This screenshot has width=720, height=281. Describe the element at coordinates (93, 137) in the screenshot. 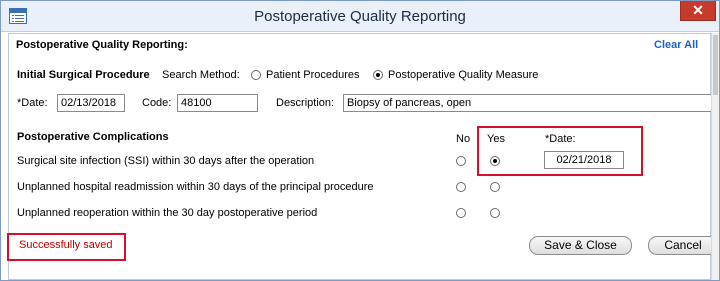

I see `complications-label: Postoperative Complications` at that location.